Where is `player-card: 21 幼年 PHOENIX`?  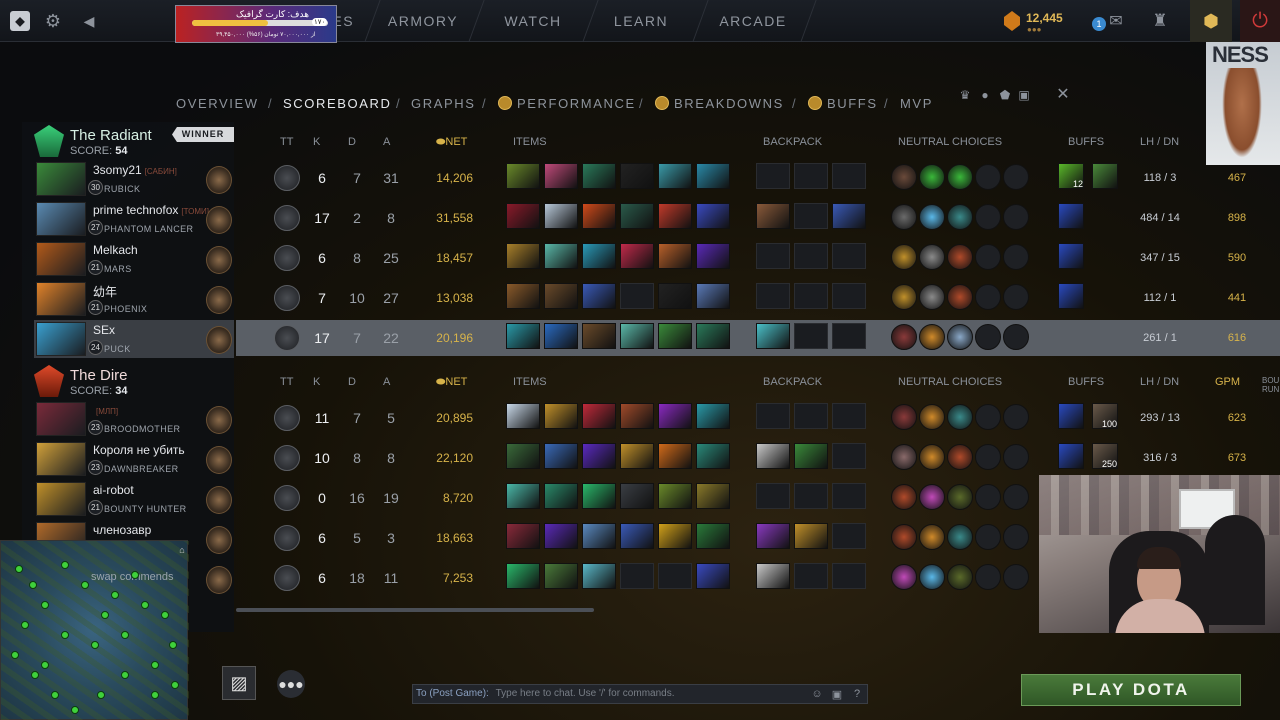
player-card: 21 幼年 PHOENIX is located at coordinates (134, 299).